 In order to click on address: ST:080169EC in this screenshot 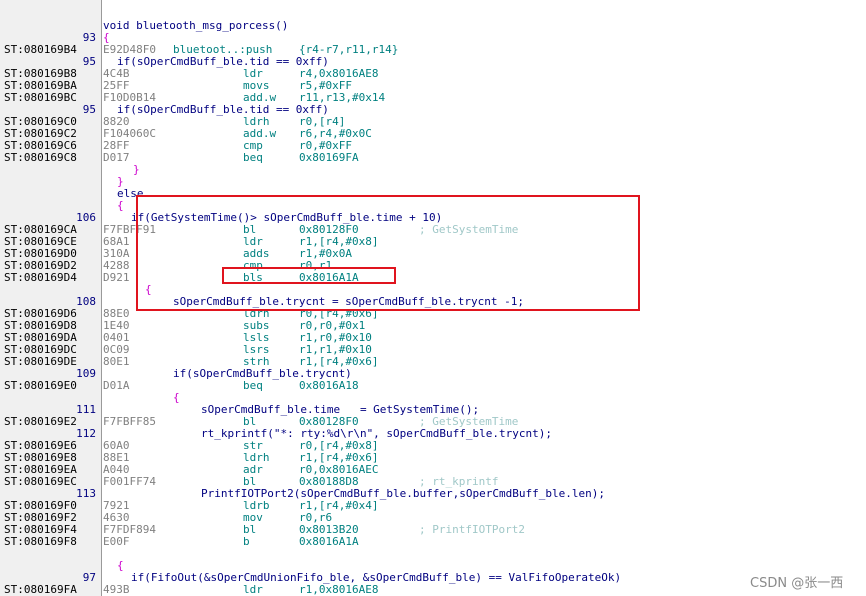, I will do `click(40, 481)`.